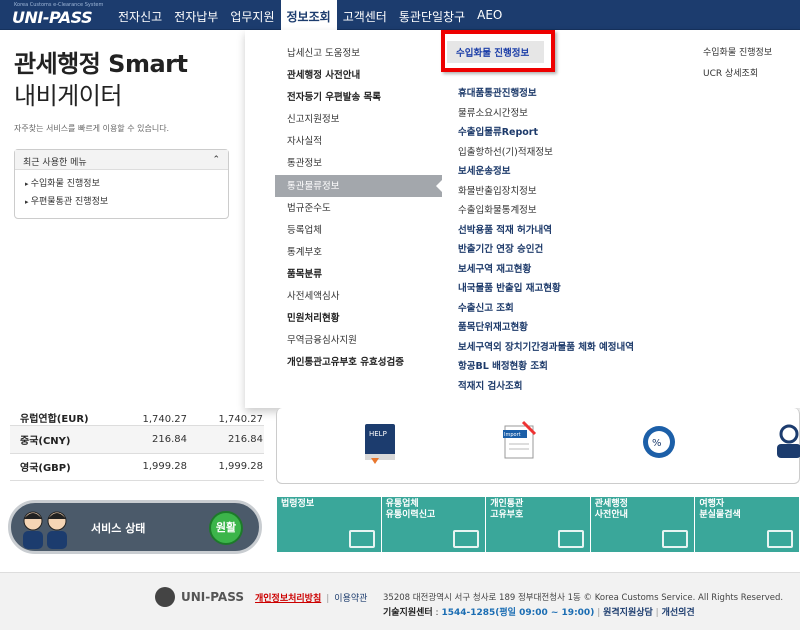  What do you see at coordinates (358, 75) in the screenshot?
I see `menu-item: 관세행정 사전안내` at bounding box center [358, 75].